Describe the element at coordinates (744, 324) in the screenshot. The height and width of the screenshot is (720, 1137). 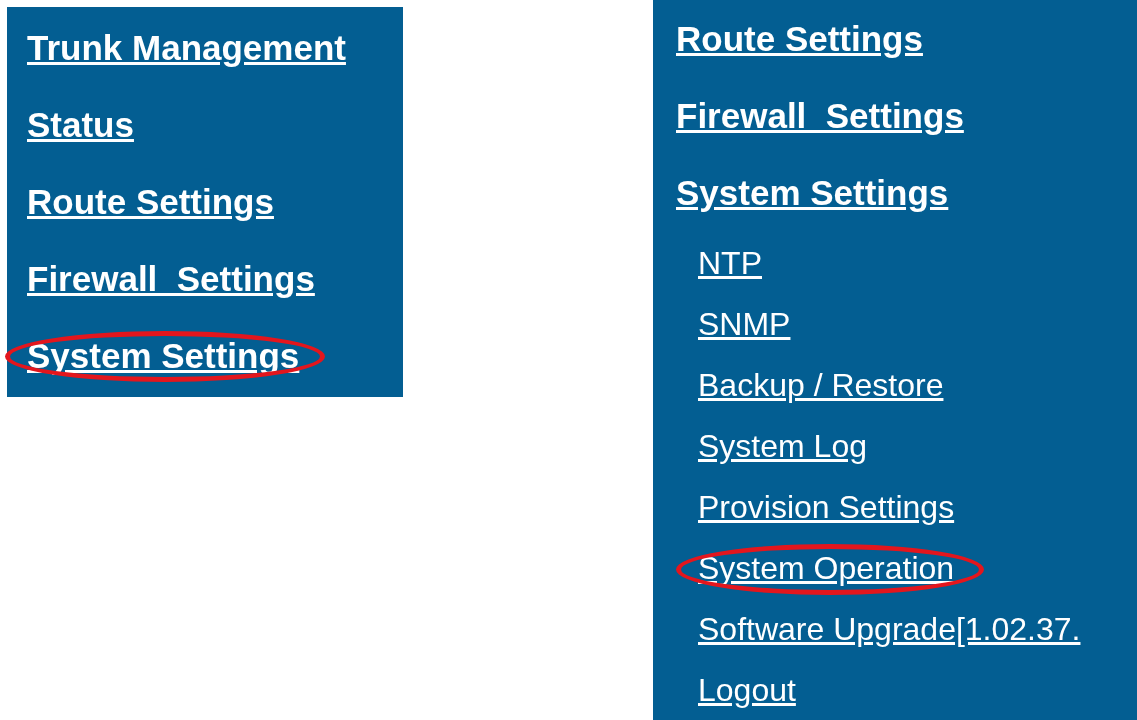
I see `menu-link: SNMP` at that location.